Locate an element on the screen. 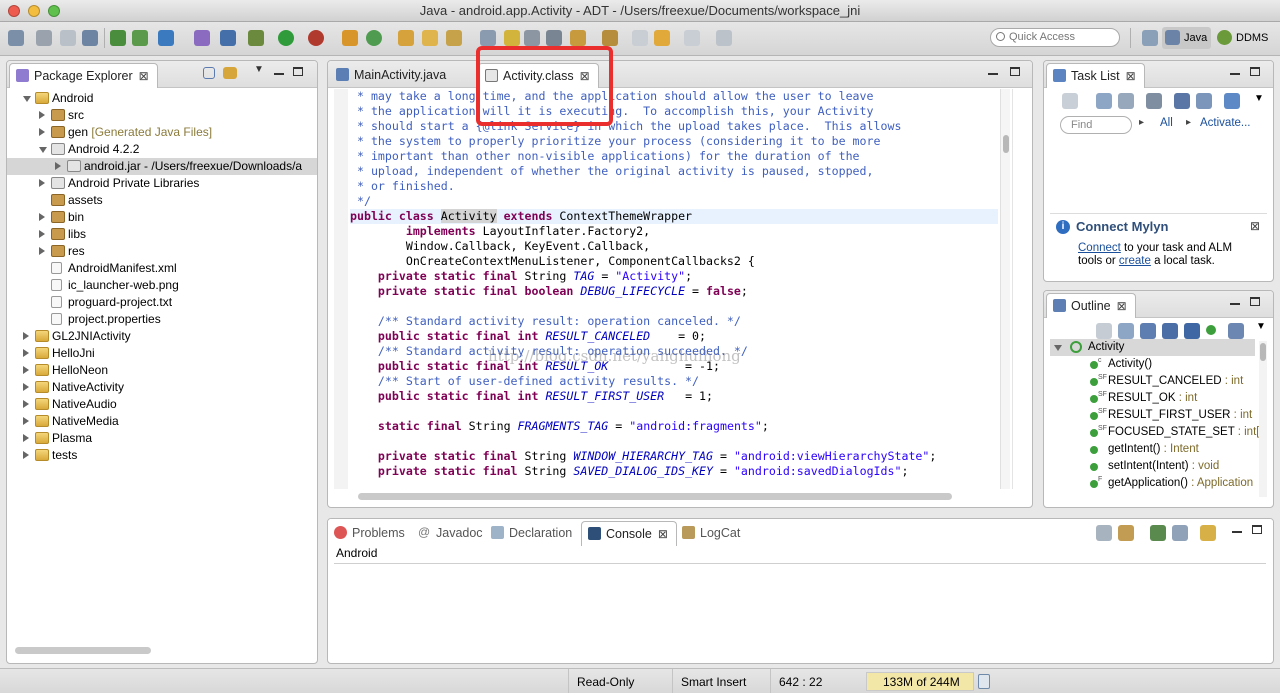 The height and width of the screenshot is (693, 1280). tab-mainactivity-java: MainActivity.java is located at coordinates (392, 75).